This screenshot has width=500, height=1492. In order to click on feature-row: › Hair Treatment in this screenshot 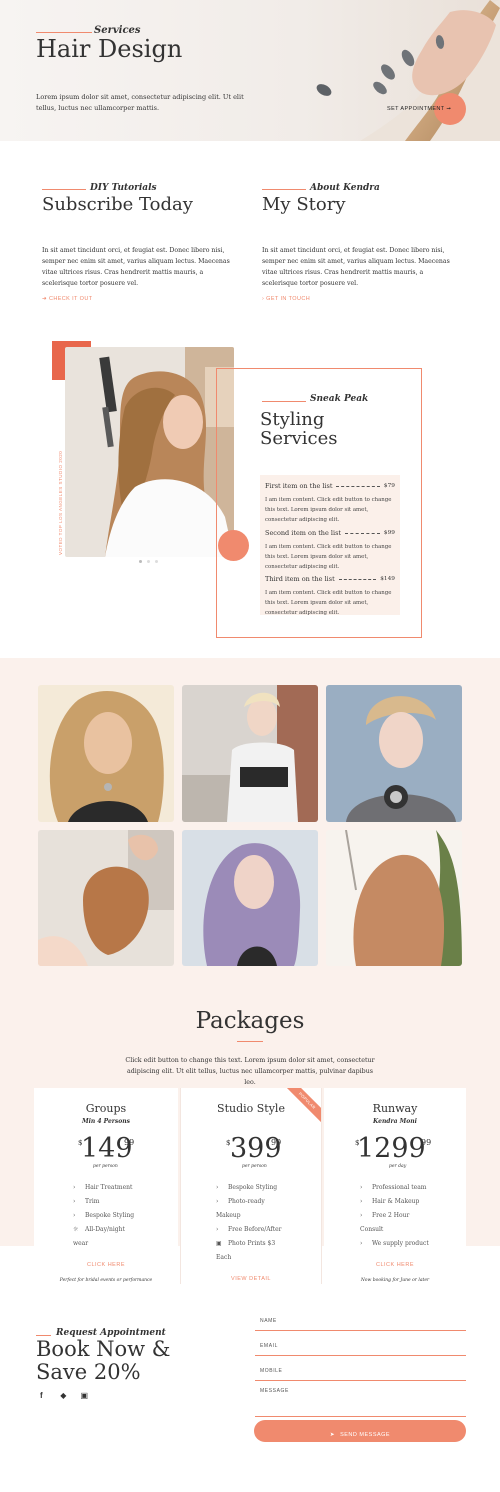, I will do `click(106, 1188)`.